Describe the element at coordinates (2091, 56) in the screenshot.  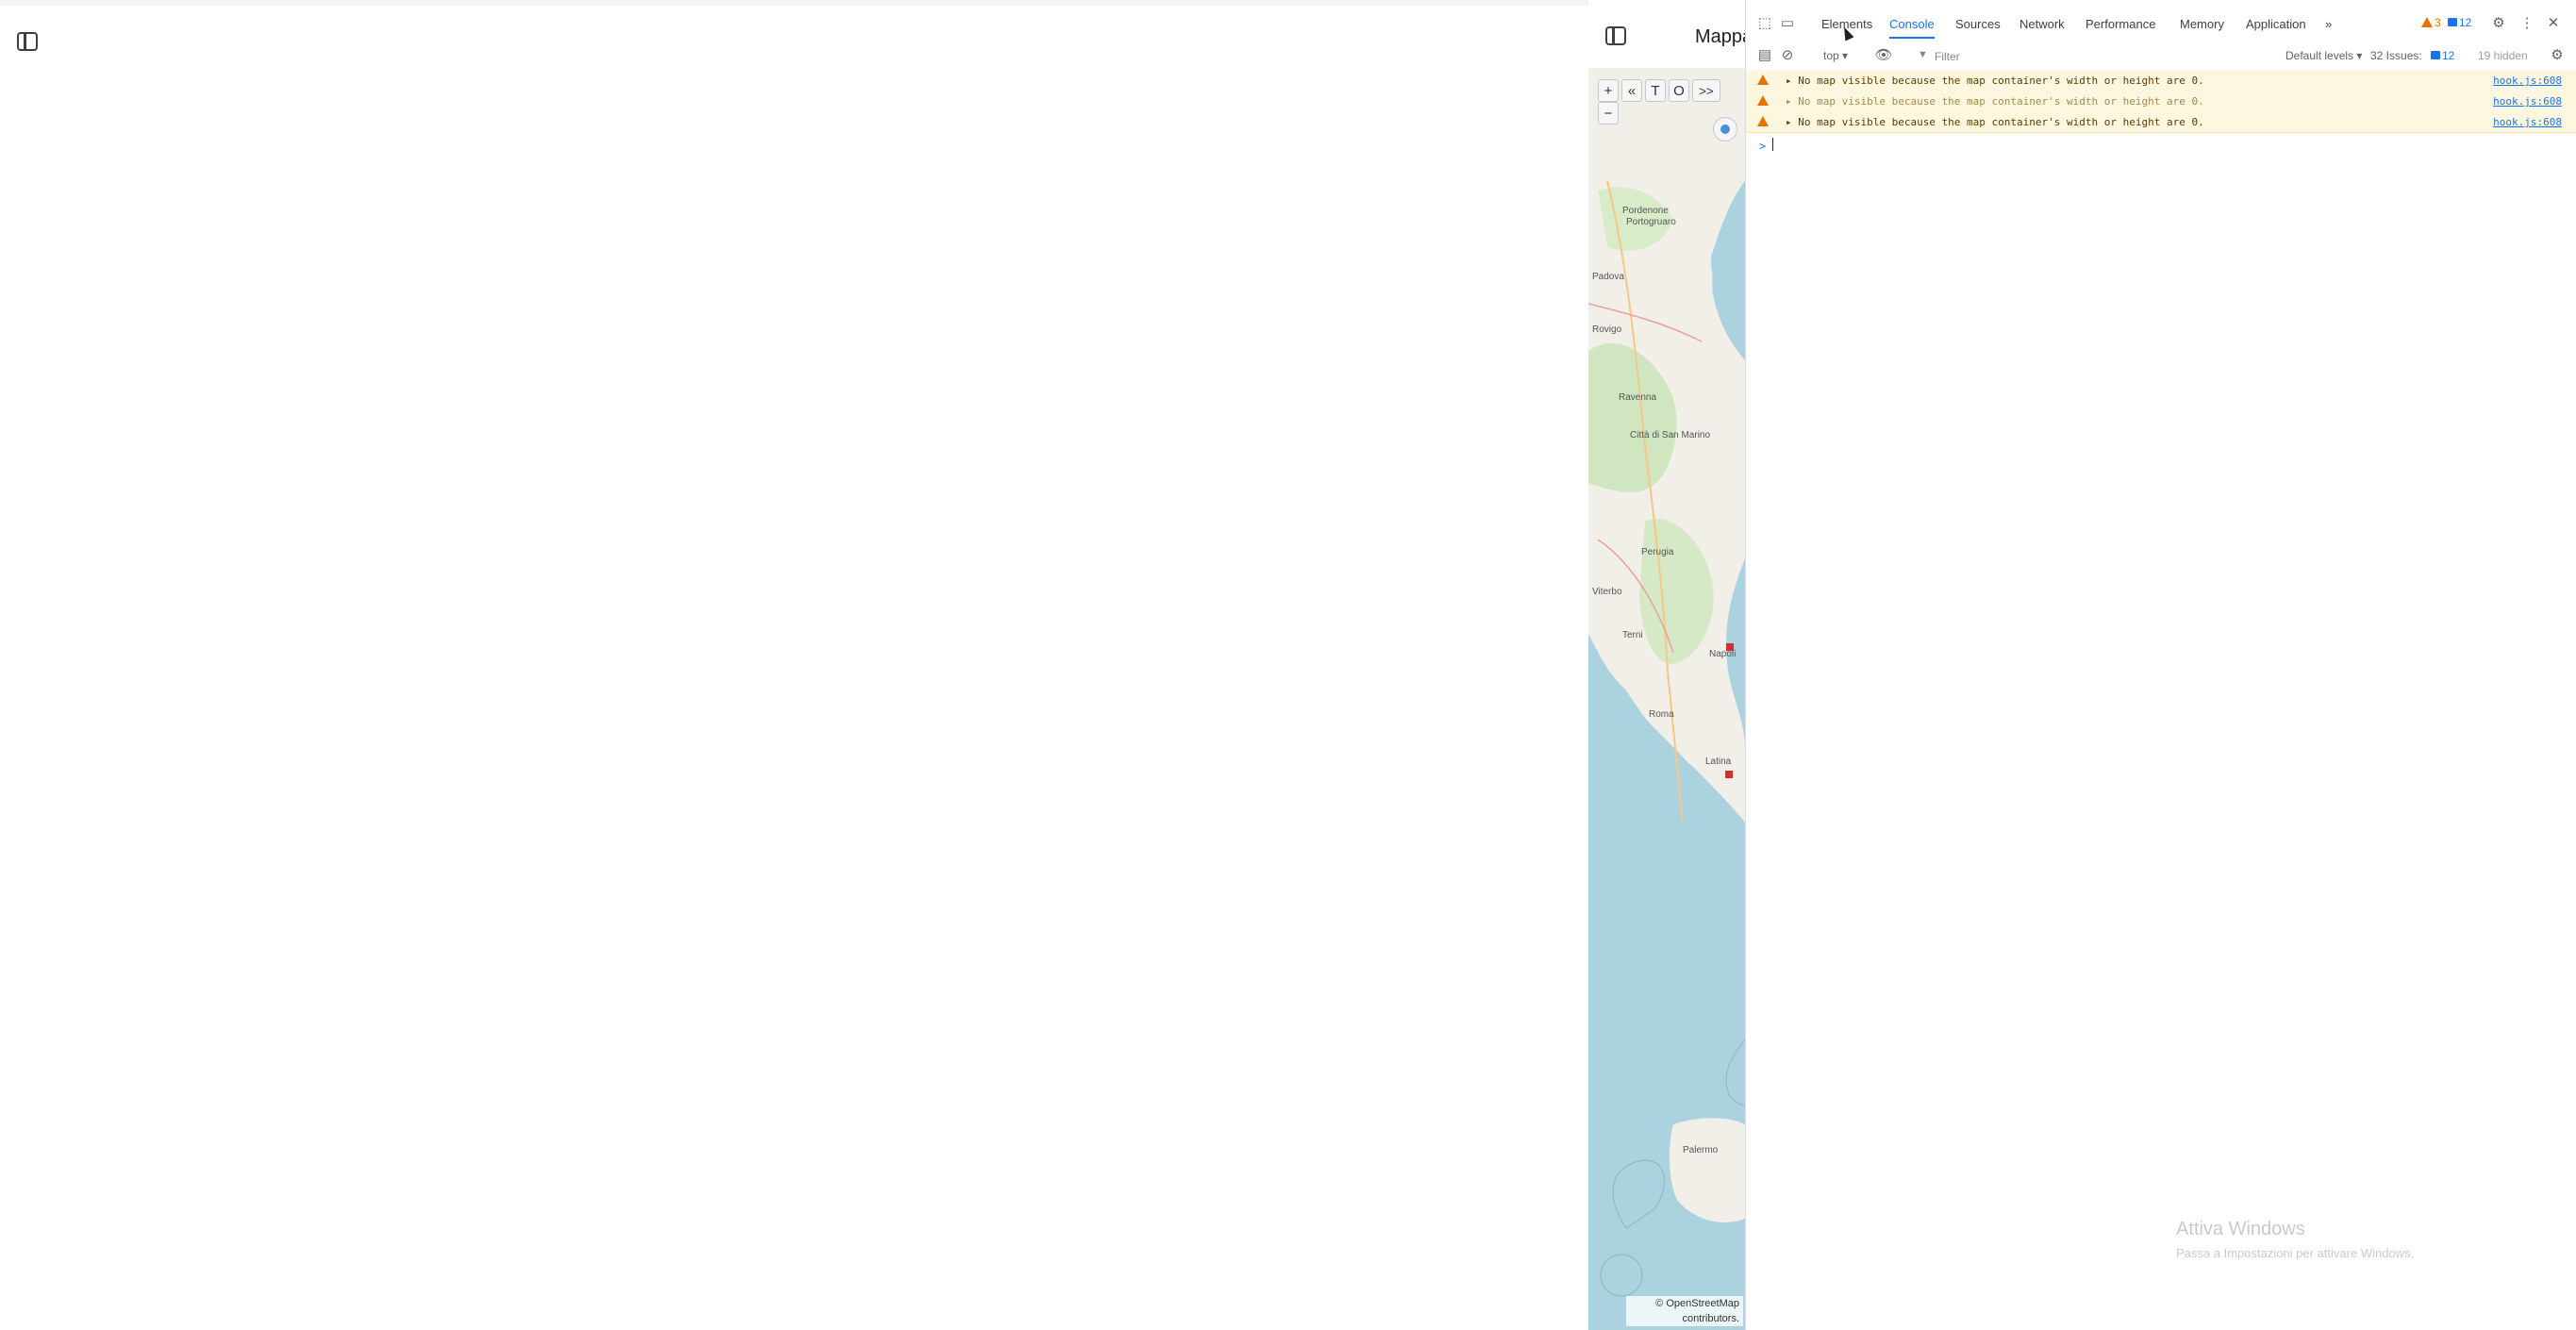
I see `filter-input` at that location.